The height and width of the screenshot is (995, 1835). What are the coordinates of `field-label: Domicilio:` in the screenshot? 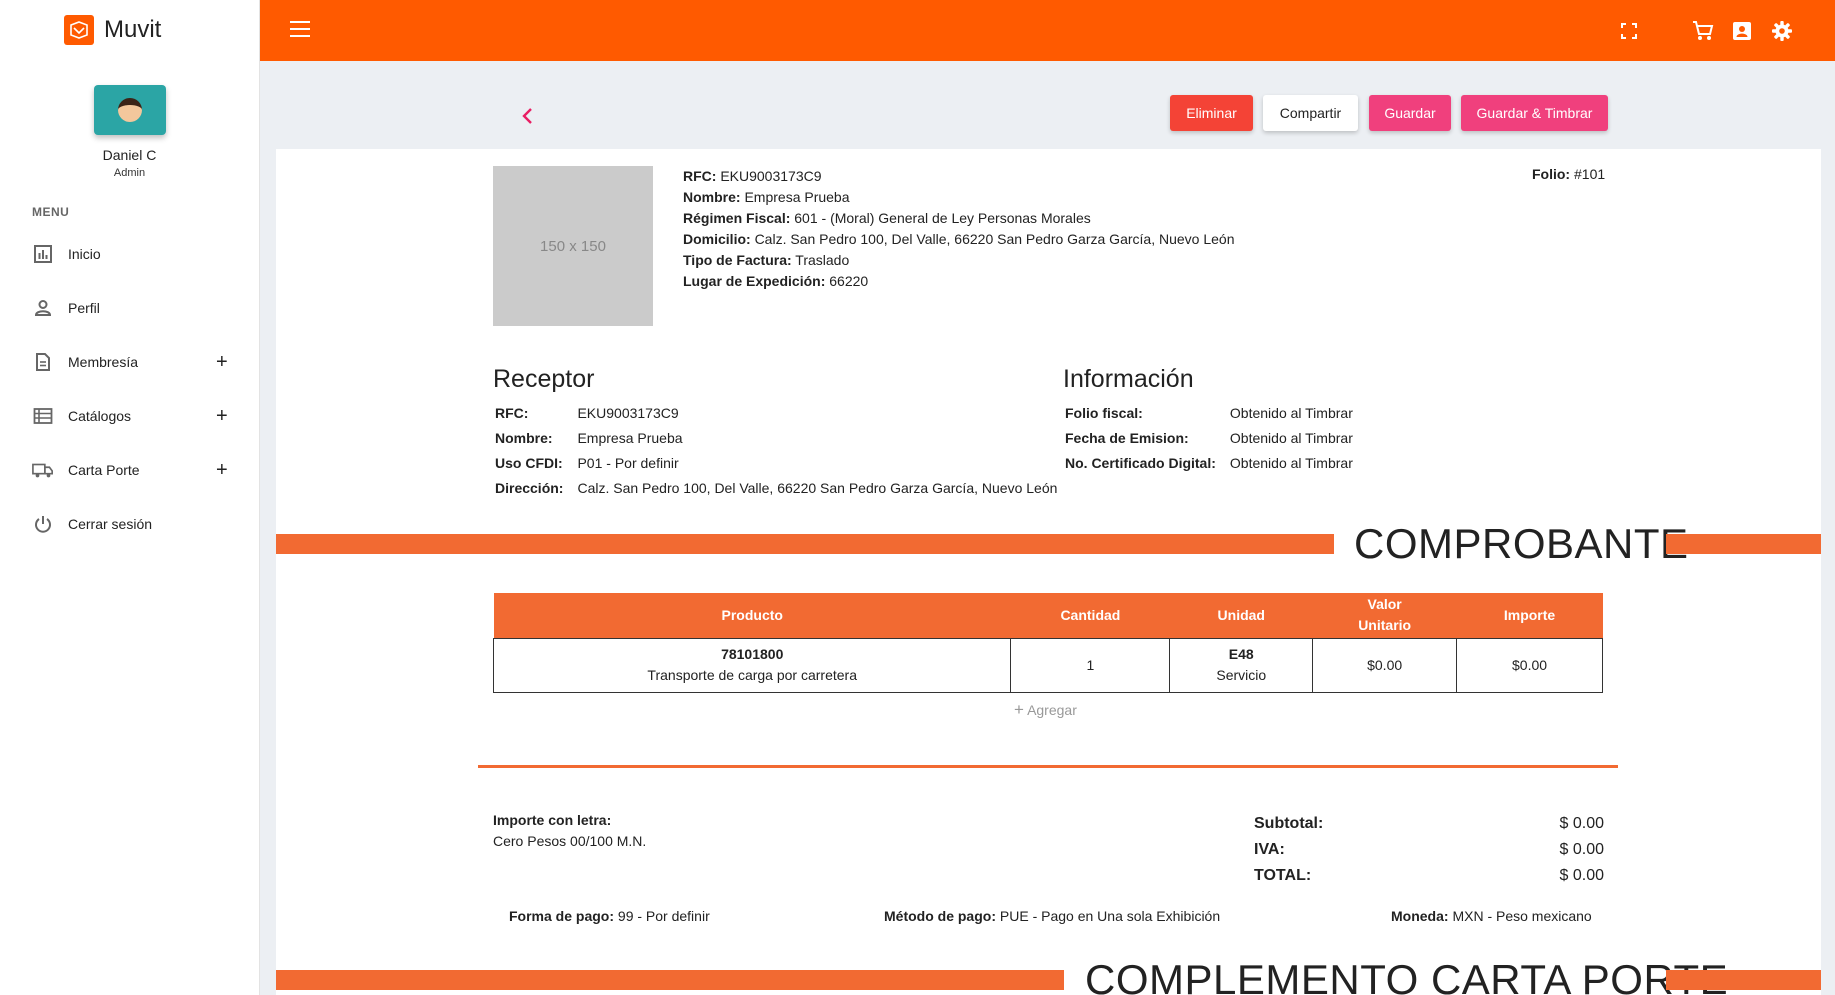 It's located at (717, 239).